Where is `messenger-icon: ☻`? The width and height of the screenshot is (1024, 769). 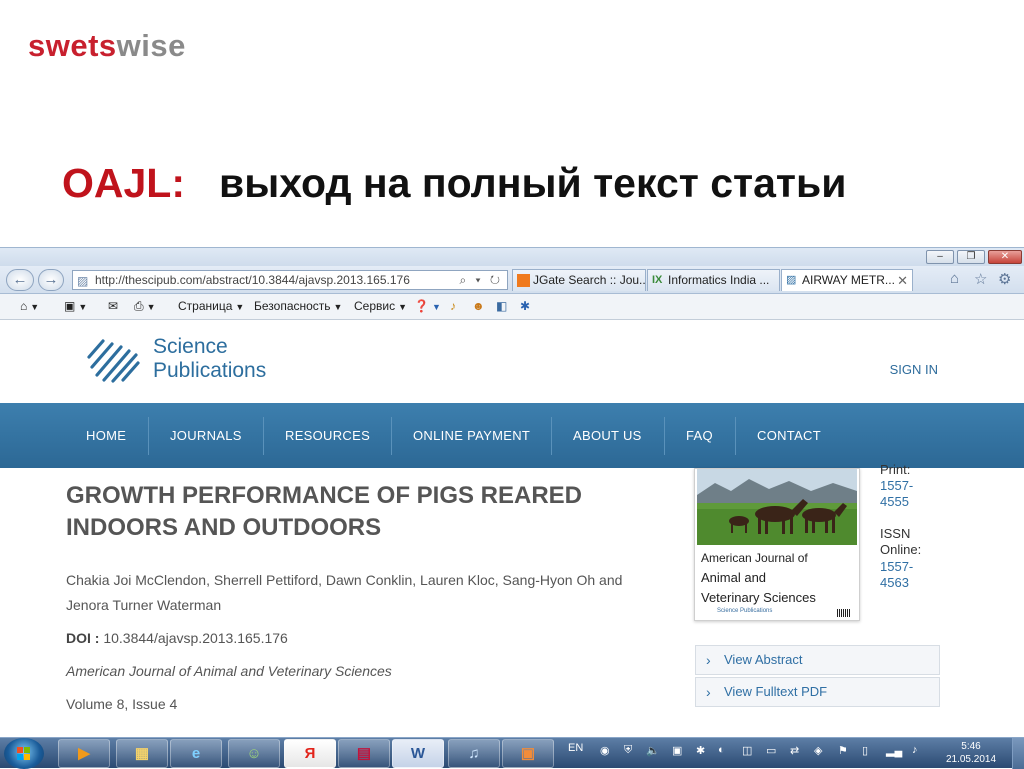 messenger-icon: ☻ is located at coordinates (478, 306).